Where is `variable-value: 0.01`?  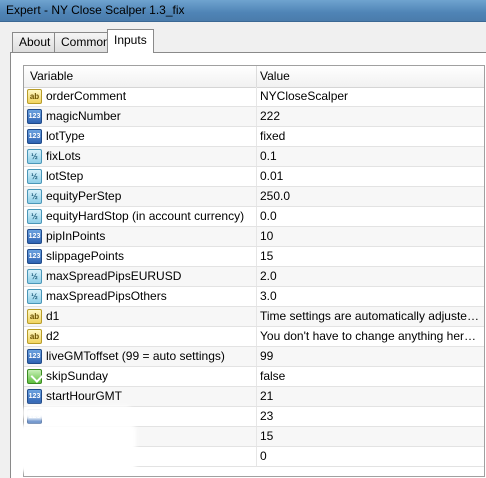 variable-value: 0.01 is located at coordinates (371, 176).